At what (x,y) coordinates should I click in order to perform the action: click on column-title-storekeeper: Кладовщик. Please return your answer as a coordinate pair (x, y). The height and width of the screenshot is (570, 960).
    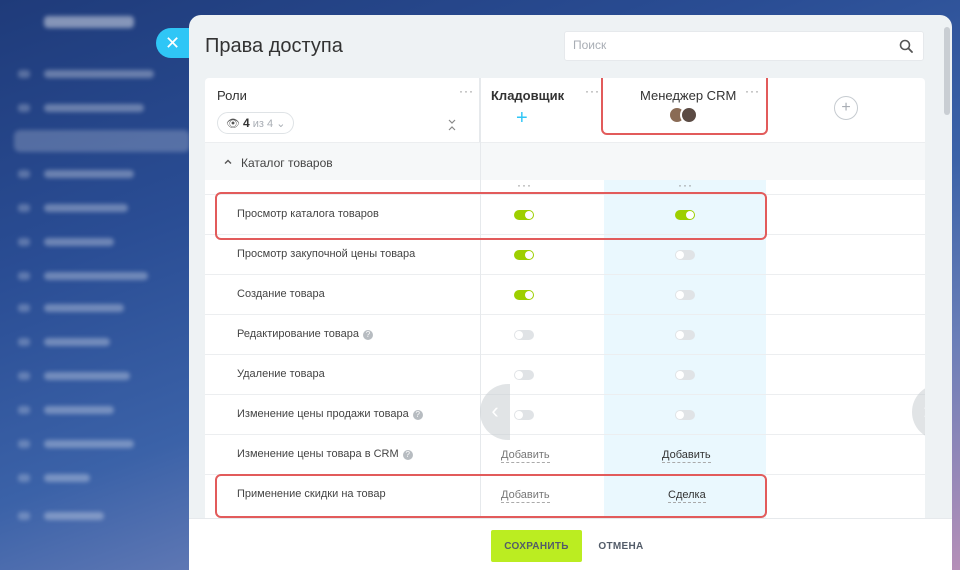
    Looking at the image, I should click on (528, 95).